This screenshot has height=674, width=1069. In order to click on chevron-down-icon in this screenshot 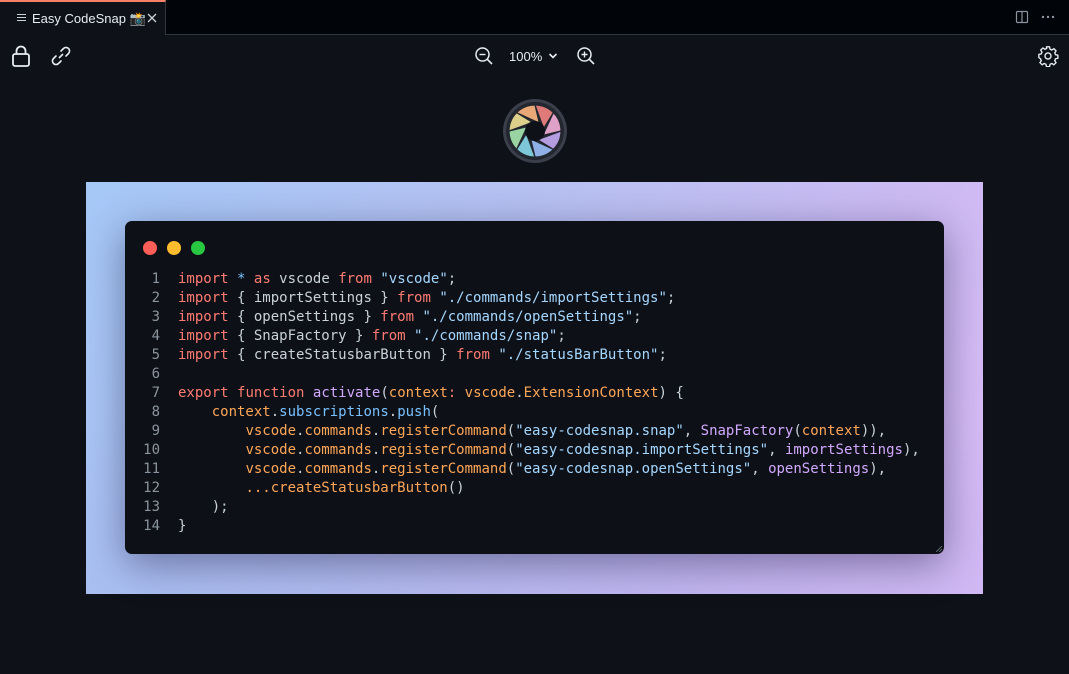, I will do `click(553, 56)`.